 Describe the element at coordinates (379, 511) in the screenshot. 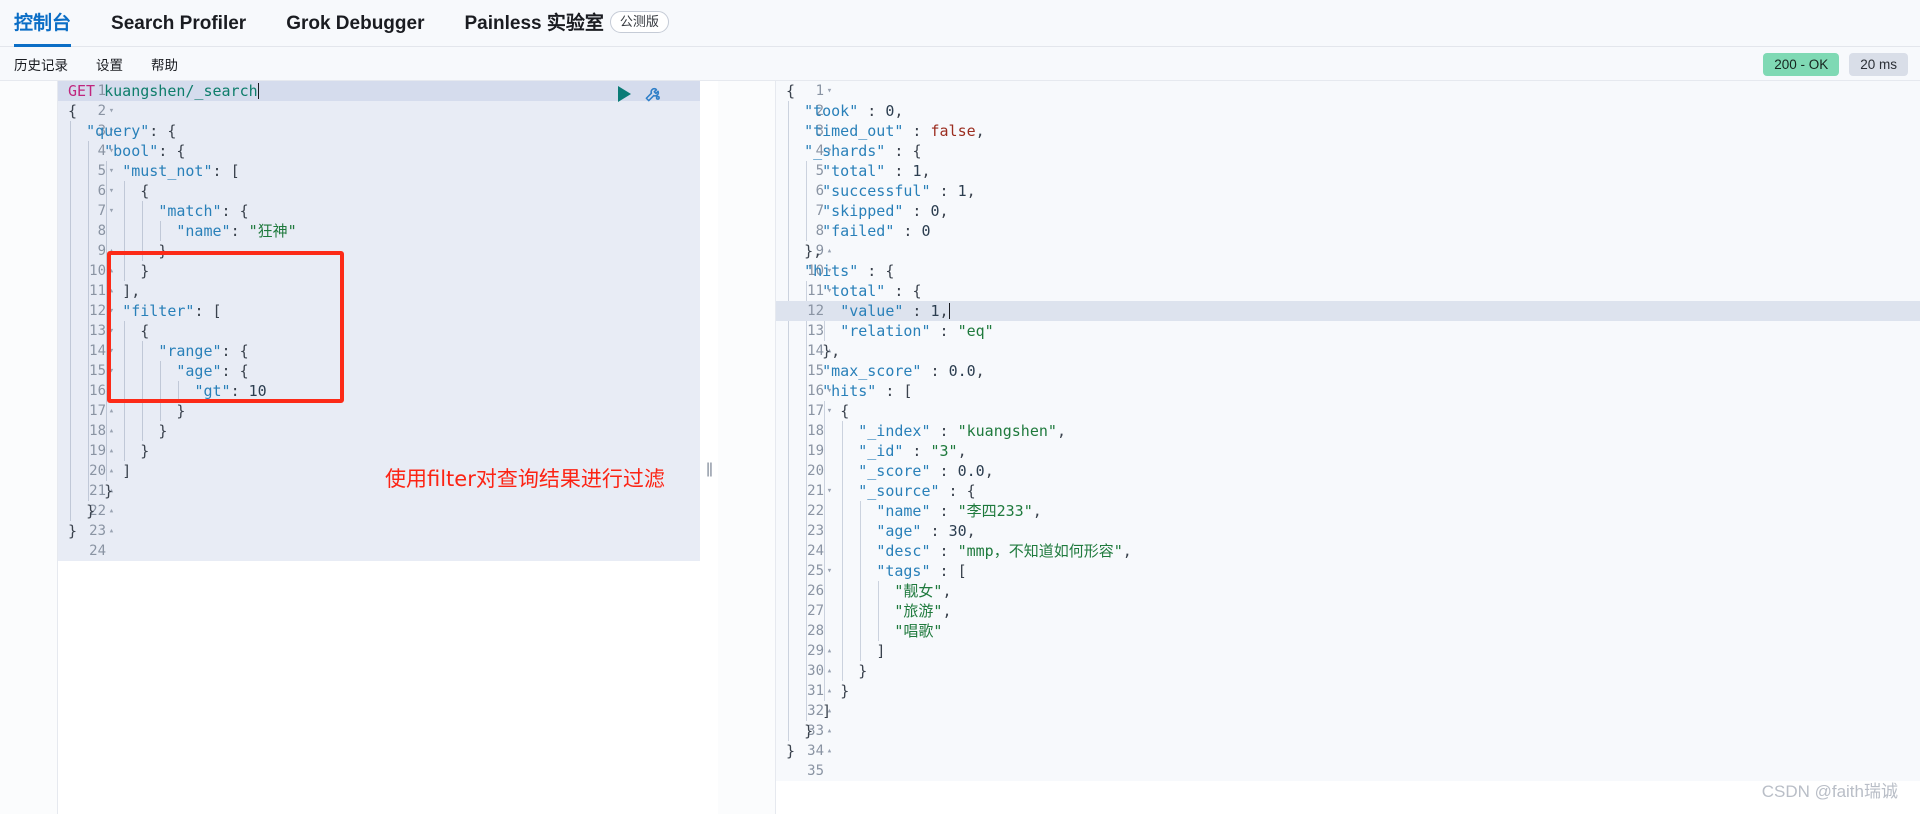

I see `code-line: 22 ▴ }` at that location.